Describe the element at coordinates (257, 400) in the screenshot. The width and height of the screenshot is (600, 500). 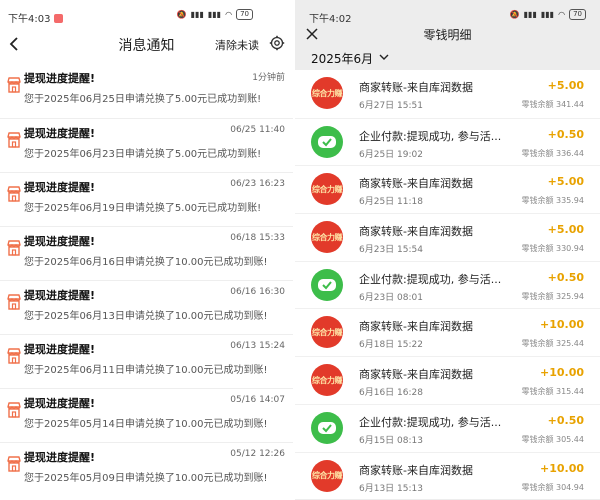
I see `notification-time: 05/16 14:07` at that location.